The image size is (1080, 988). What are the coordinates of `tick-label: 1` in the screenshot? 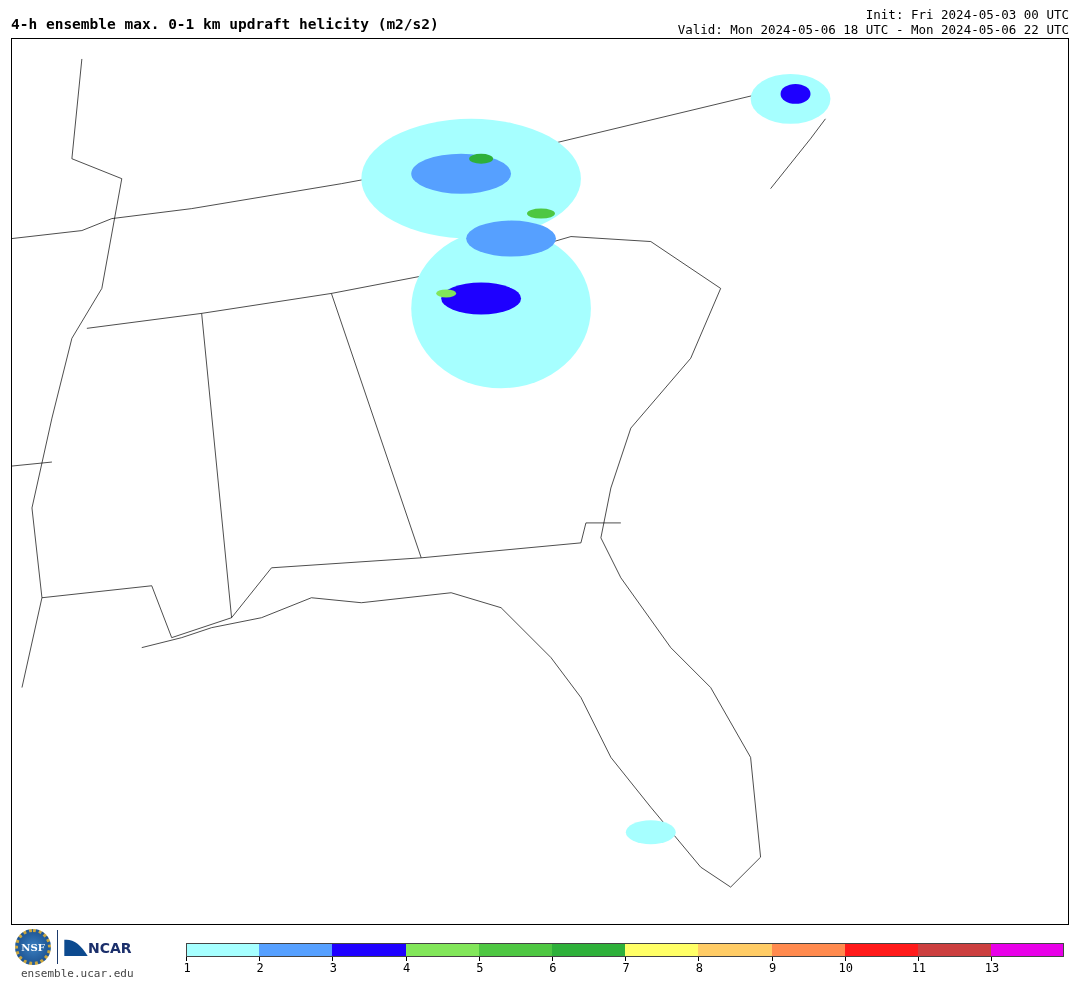 It's located at (187, 968).